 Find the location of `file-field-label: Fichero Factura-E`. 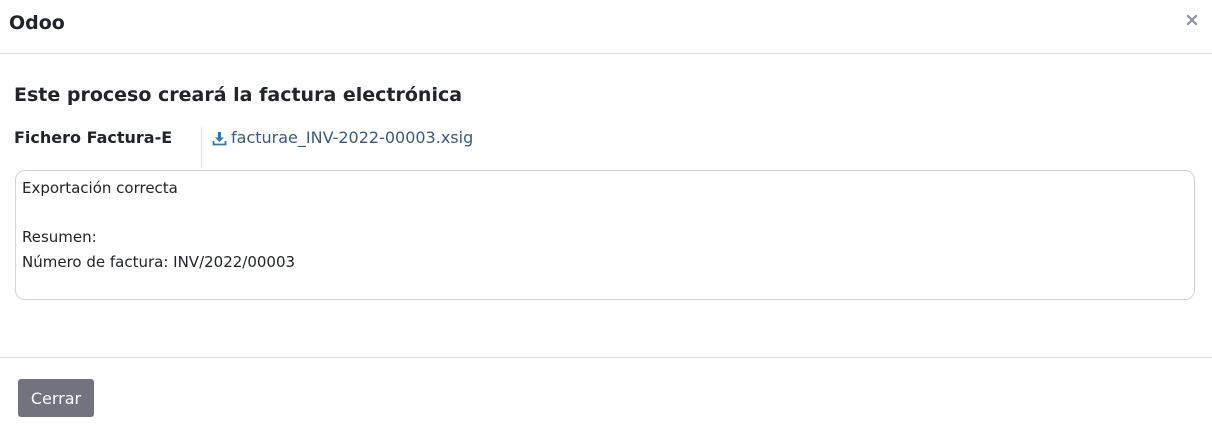

file-field-label: Fichero Factura-E is located at coordinates (93, 137).